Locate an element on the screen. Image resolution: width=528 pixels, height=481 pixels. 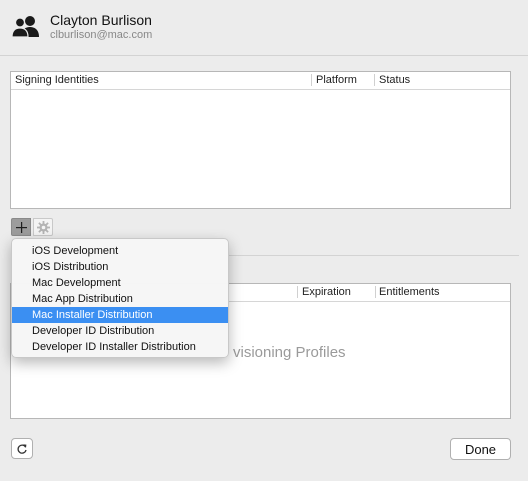
menu-item-mac-app-distribution: Mac App Distribution is located at coordinates (120, 299).